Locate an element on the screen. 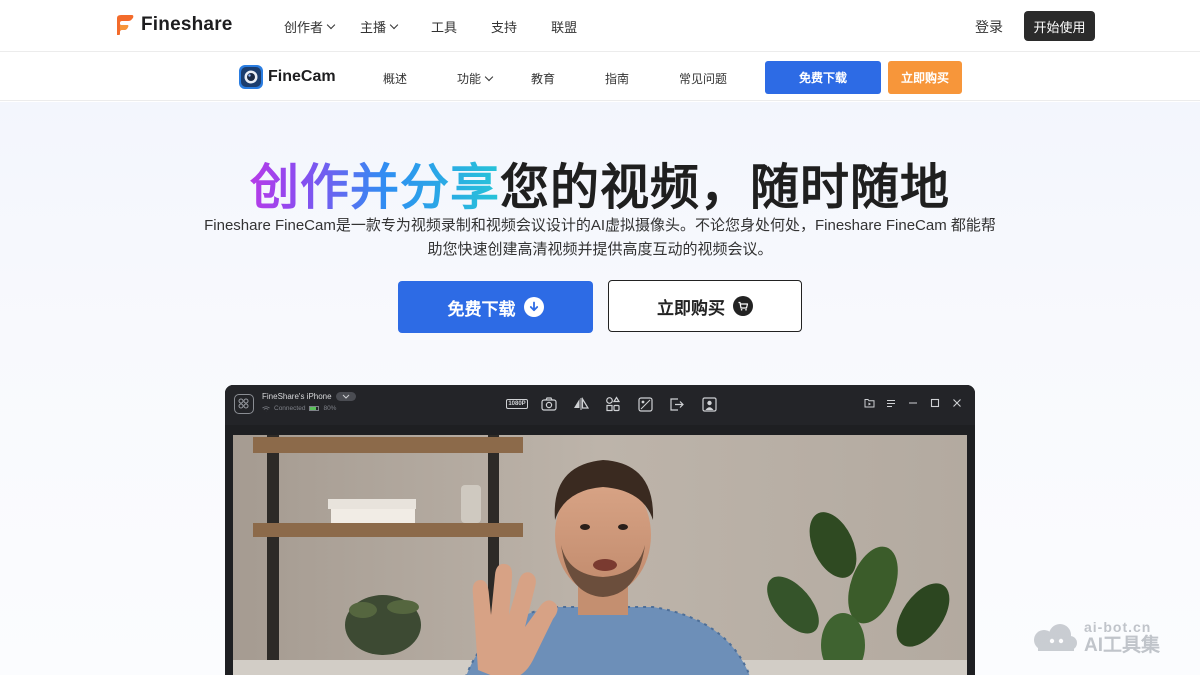 The height and width of the screenshot is (675, 1200). app-toolbar: 1080P is located at coordinates (612, 404).